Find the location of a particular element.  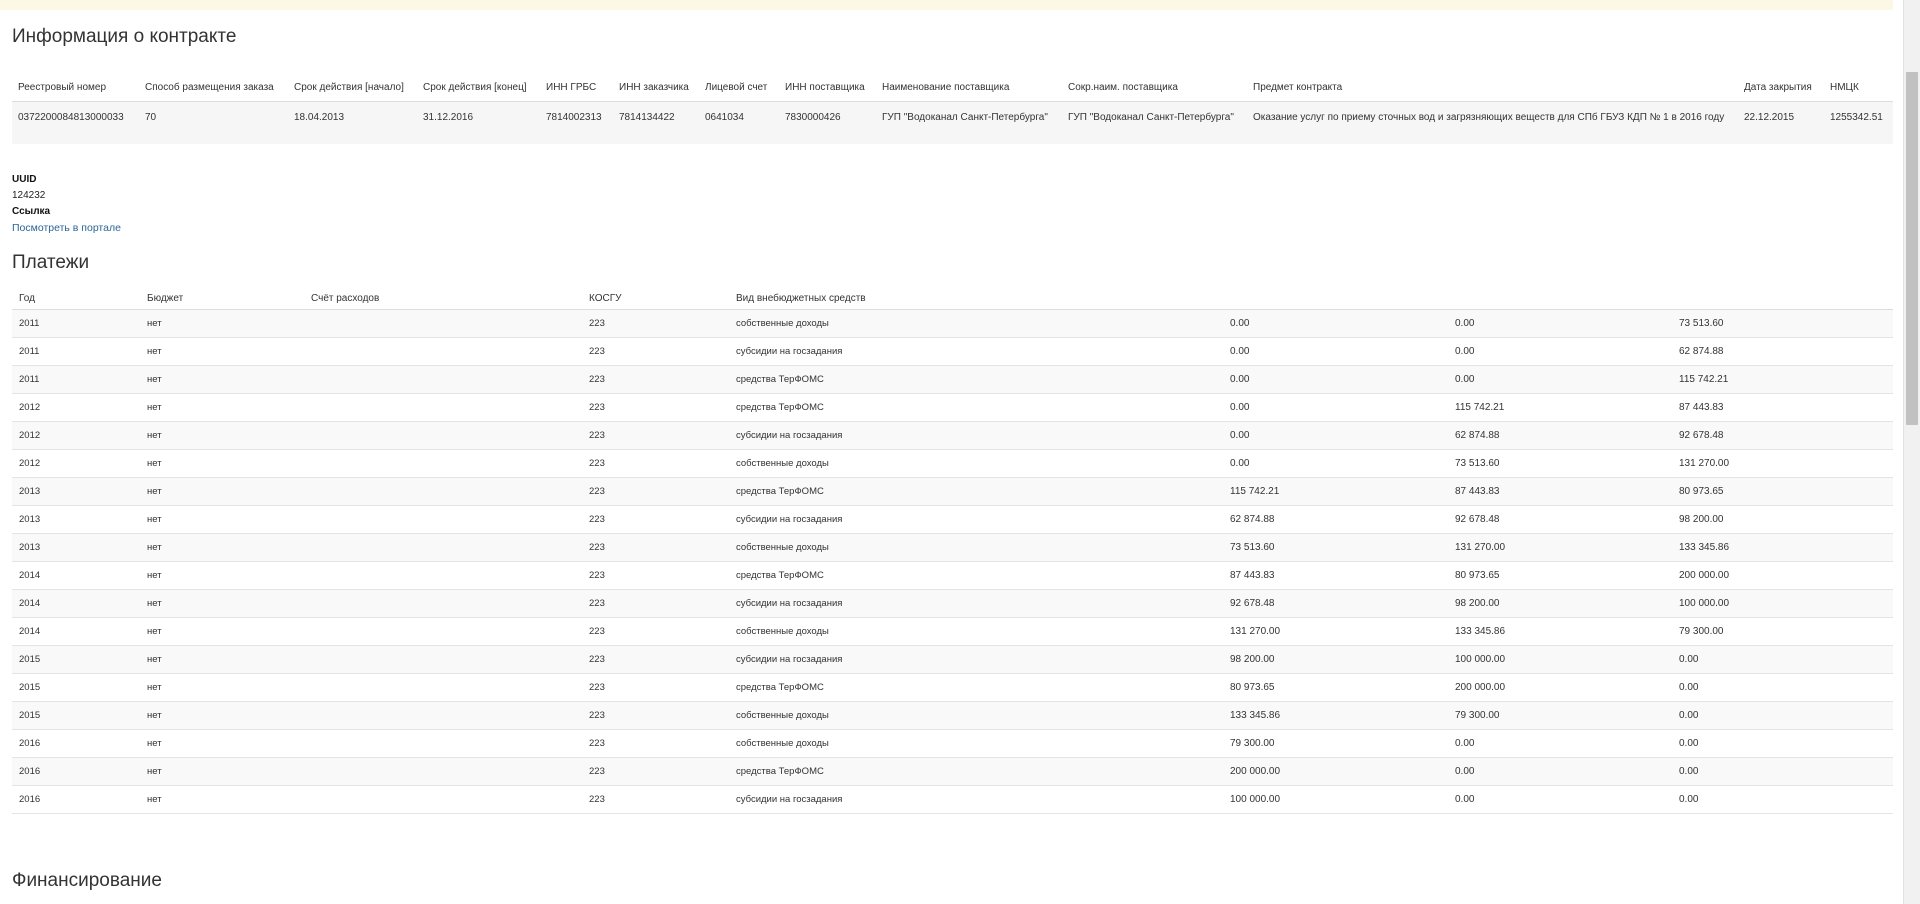

payments-title: Платежи is located at coordinates (51, 262).